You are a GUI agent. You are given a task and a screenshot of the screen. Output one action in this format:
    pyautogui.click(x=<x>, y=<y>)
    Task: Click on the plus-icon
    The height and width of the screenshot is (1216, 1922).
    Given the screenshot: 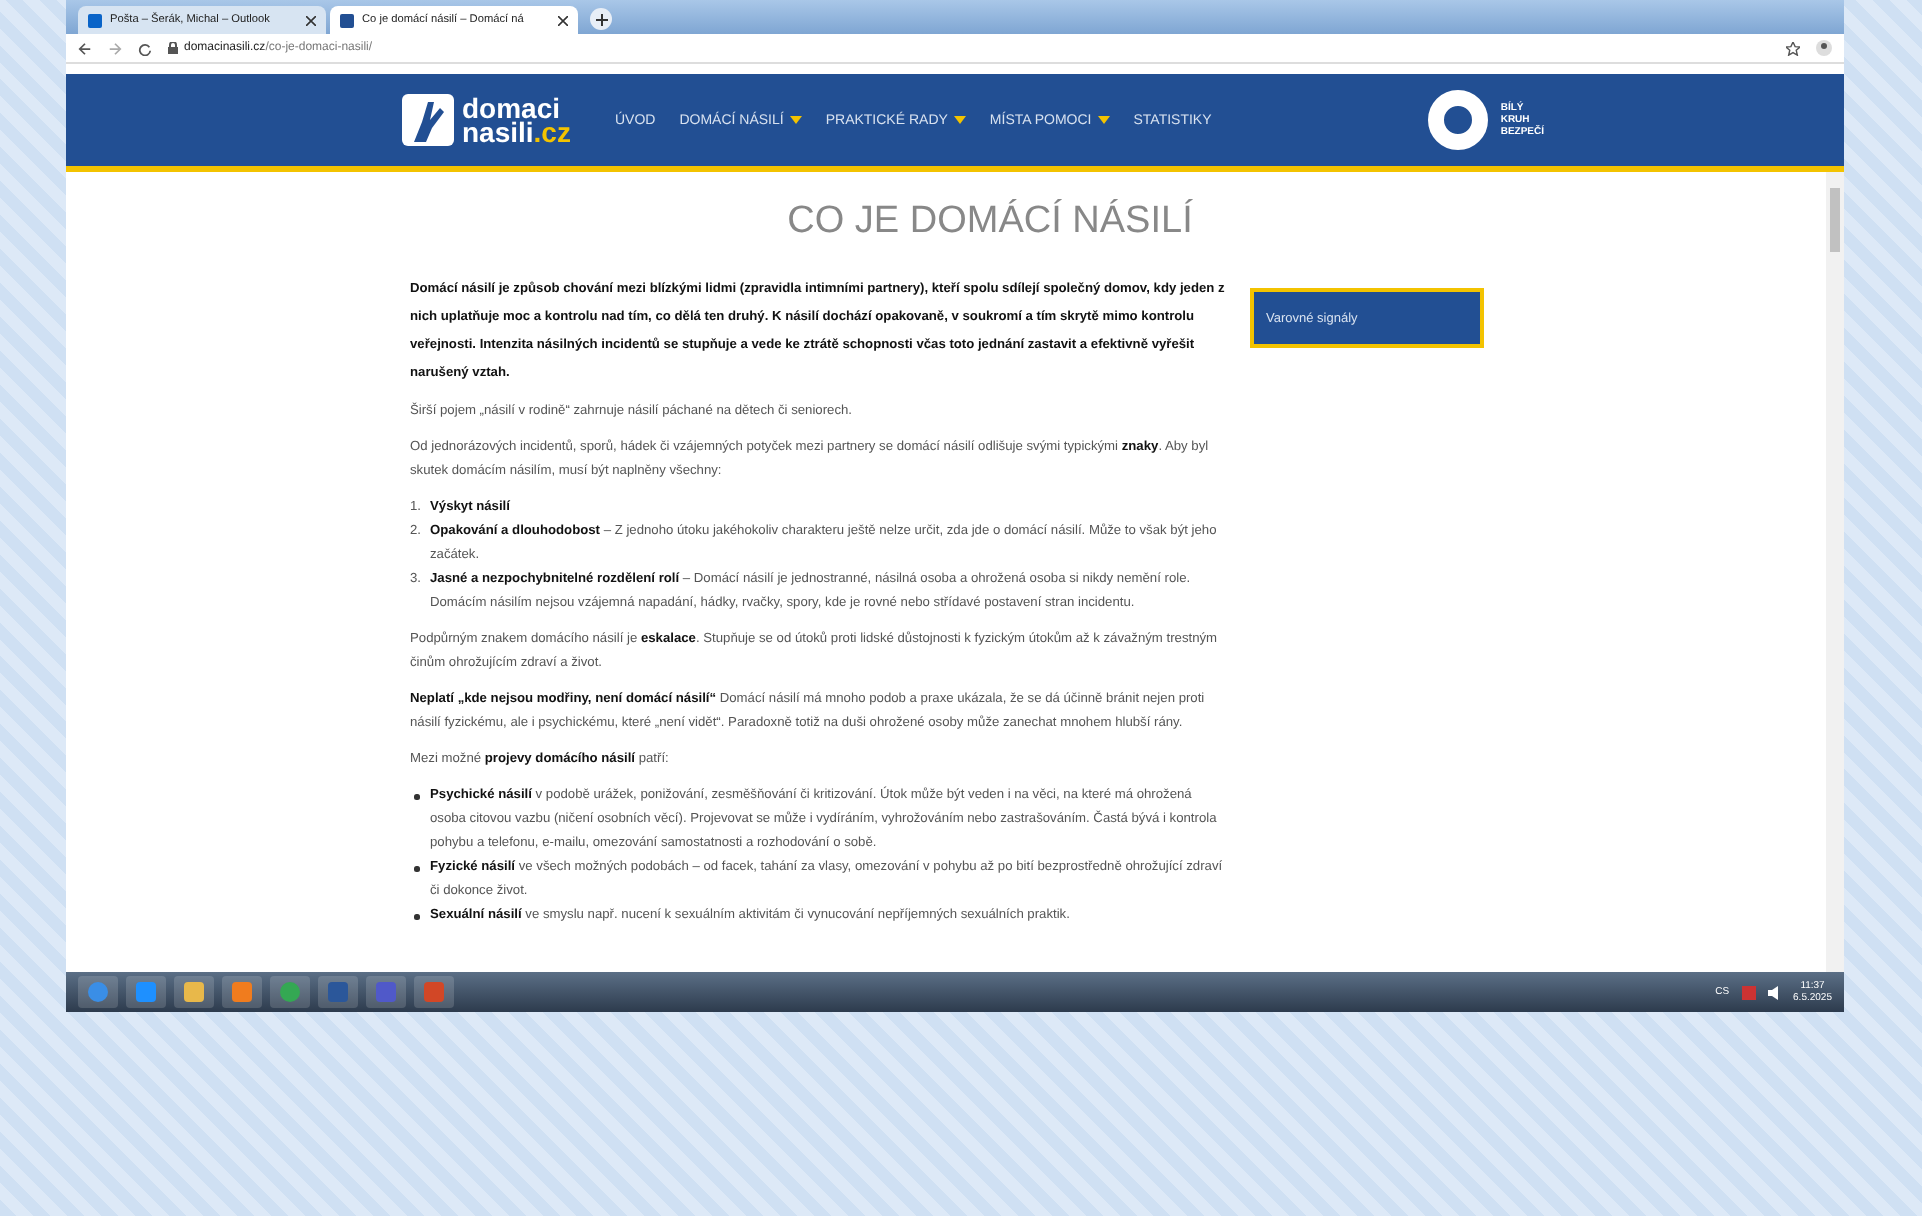 What is the action you would take?
    pyautogui.click(x=601, y=19)
    